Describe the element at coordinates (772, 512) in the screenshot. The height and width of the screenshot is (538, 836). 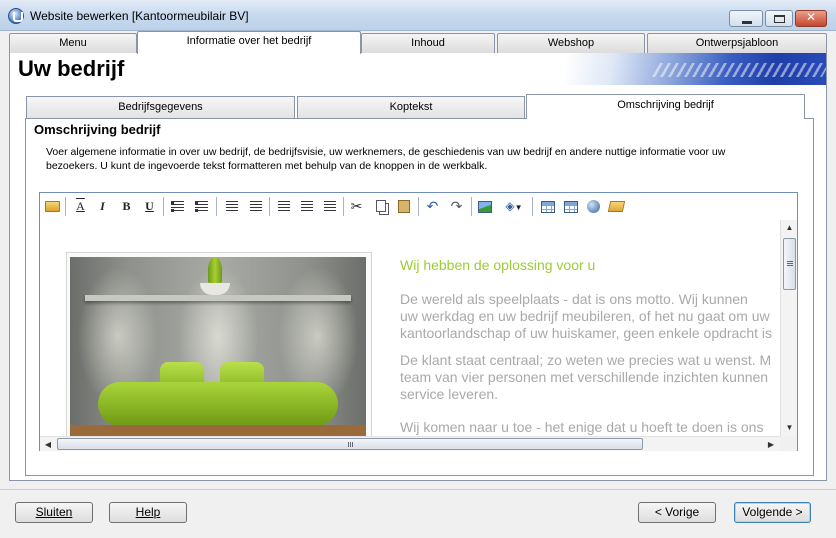
I see `next-button: Volgende >` at that location.